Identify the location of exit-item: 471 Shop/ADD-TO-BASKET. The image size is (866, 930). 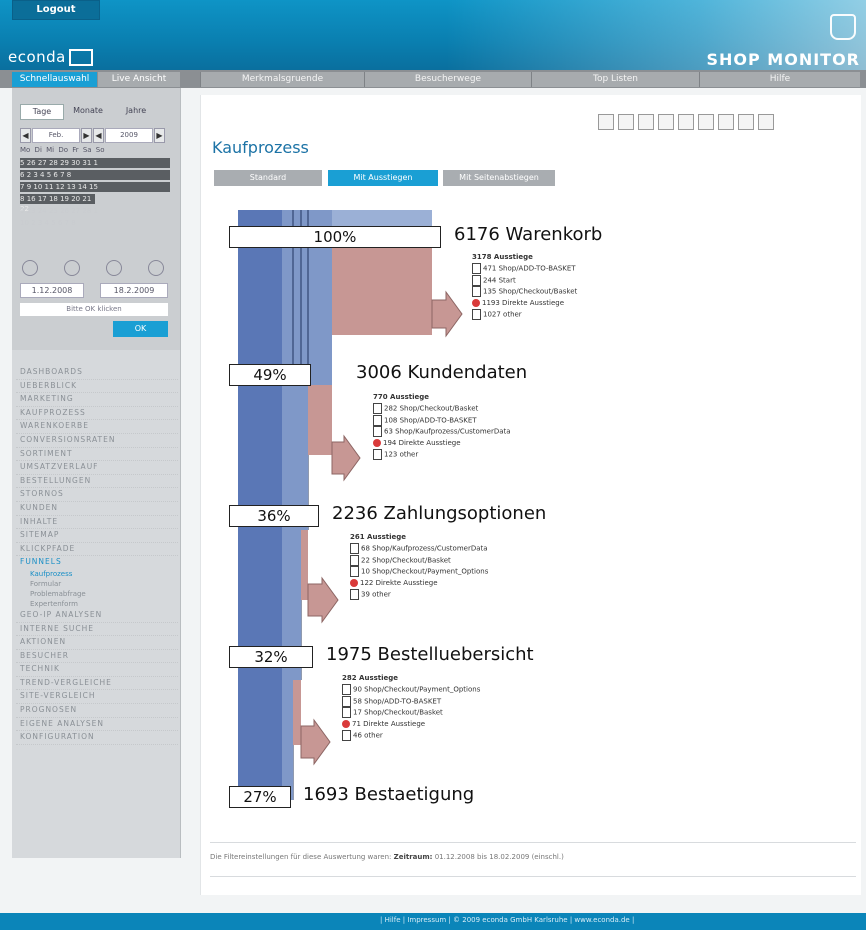
(524, 269).